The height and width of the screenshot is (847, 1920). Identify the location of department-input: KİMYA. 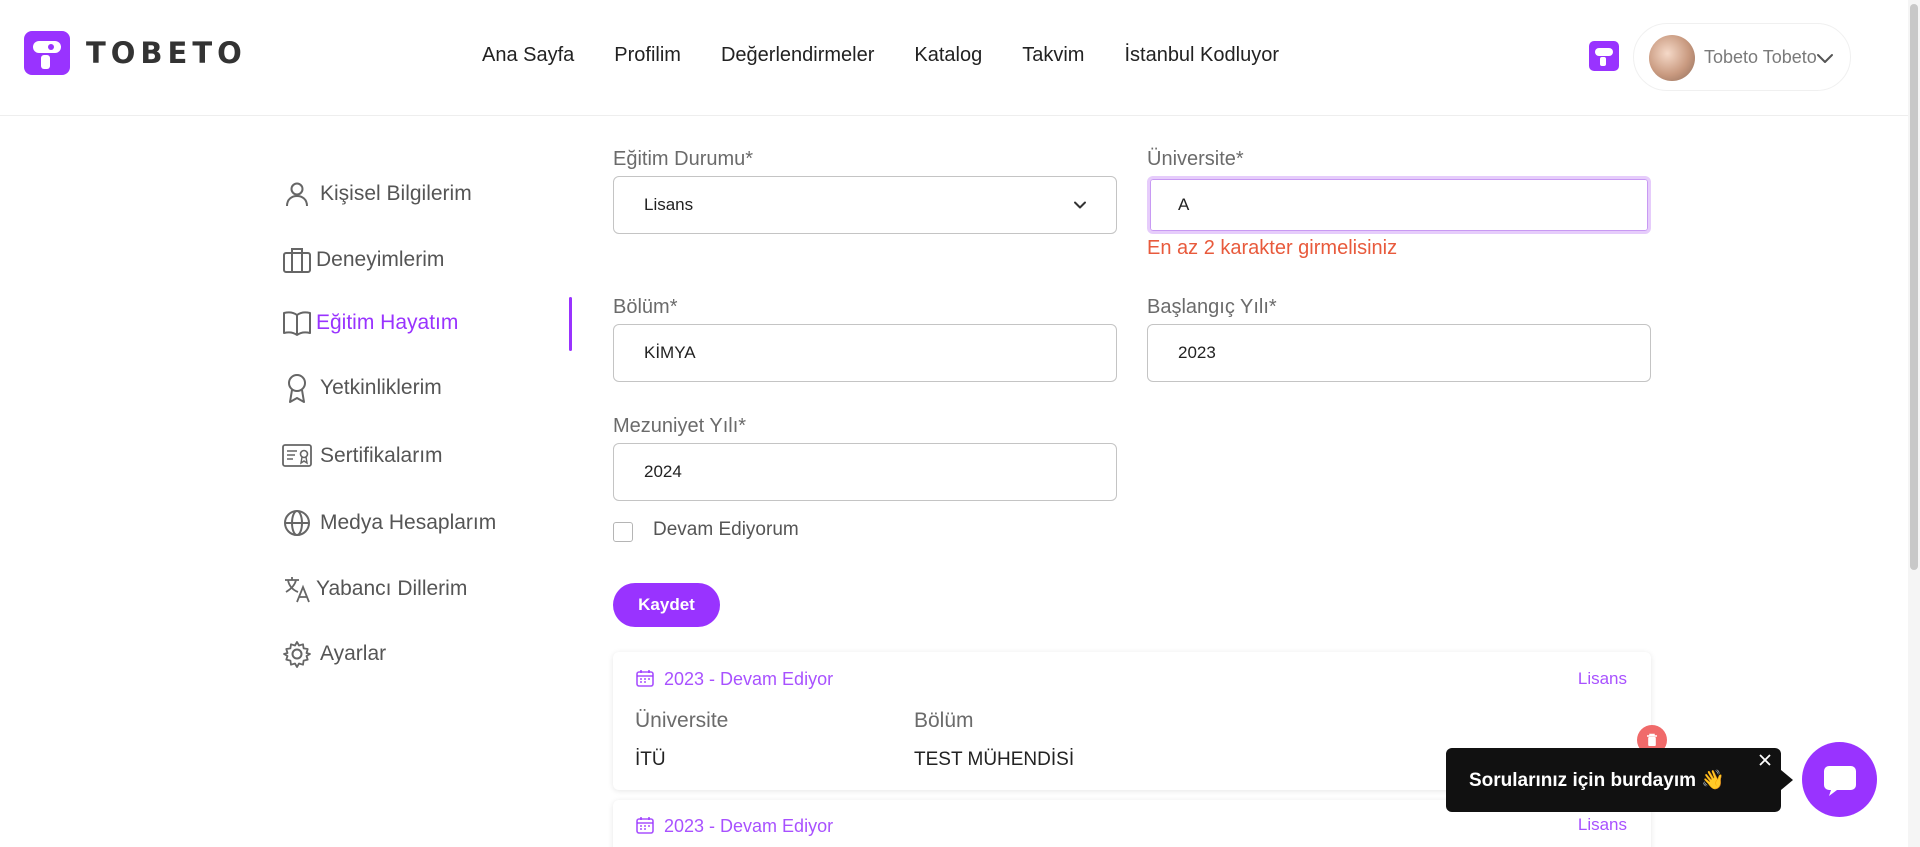
(865, 353).